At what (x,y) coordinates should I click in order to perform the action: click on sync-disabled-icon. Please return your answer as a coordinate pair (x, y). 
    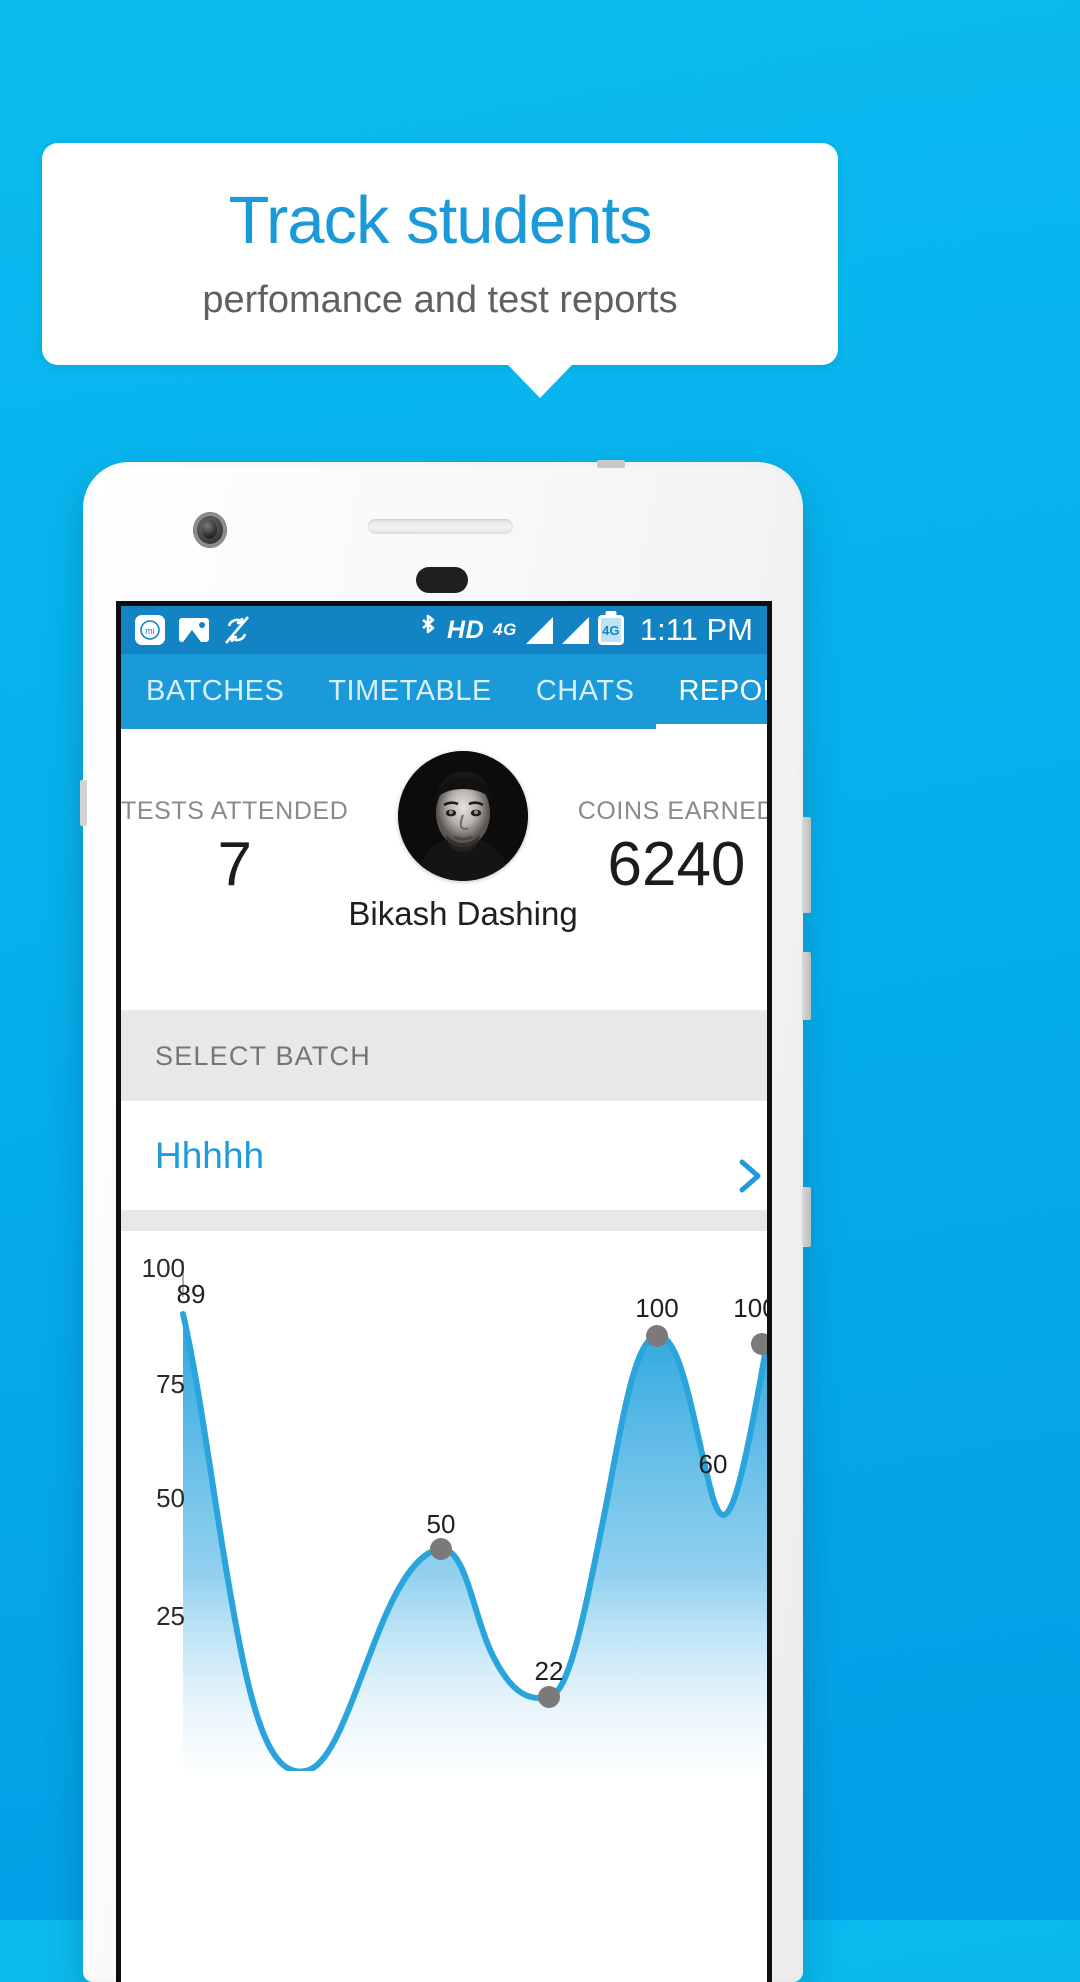
    Looking at the image, I should click on (237, 630).